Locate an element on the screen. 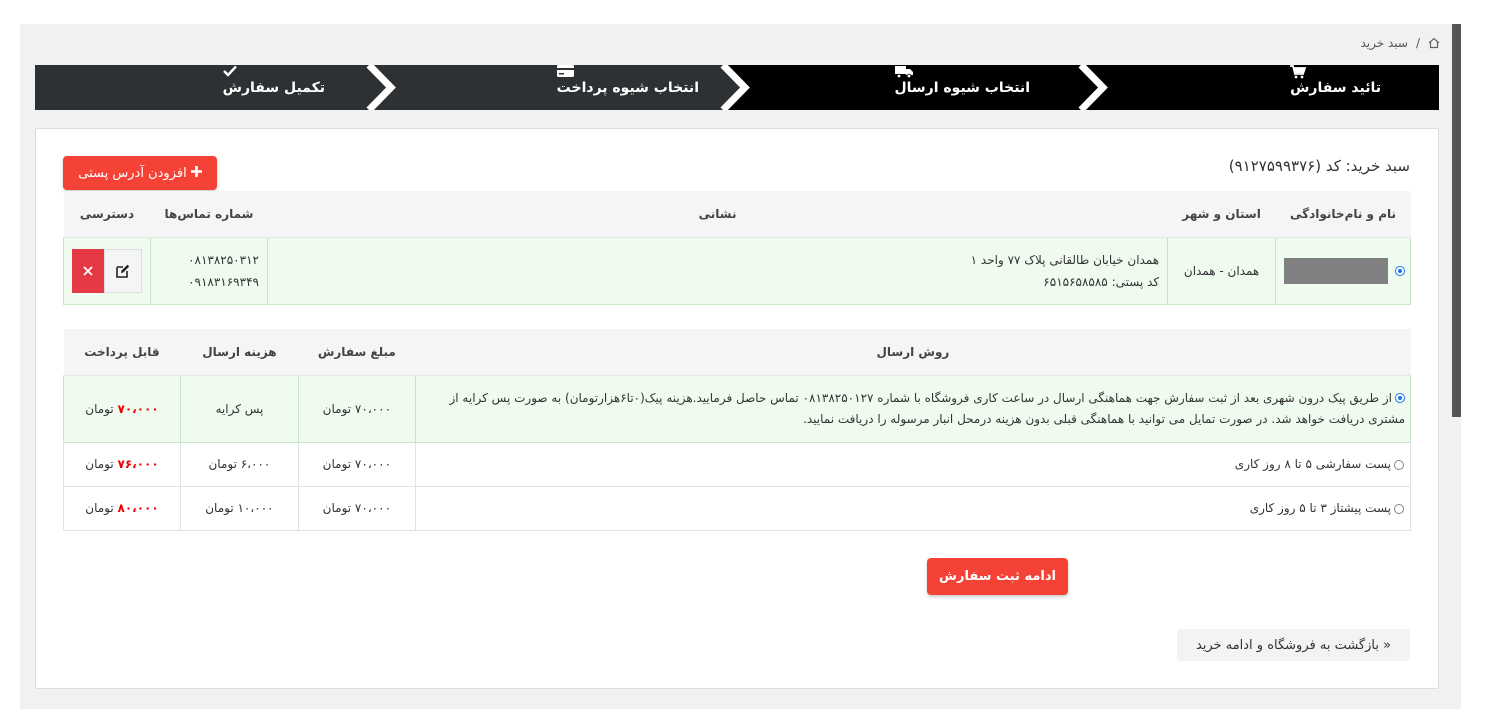  step-payment-method: انتخاب شیوه پرداخت is located at coordinates (630, 87).